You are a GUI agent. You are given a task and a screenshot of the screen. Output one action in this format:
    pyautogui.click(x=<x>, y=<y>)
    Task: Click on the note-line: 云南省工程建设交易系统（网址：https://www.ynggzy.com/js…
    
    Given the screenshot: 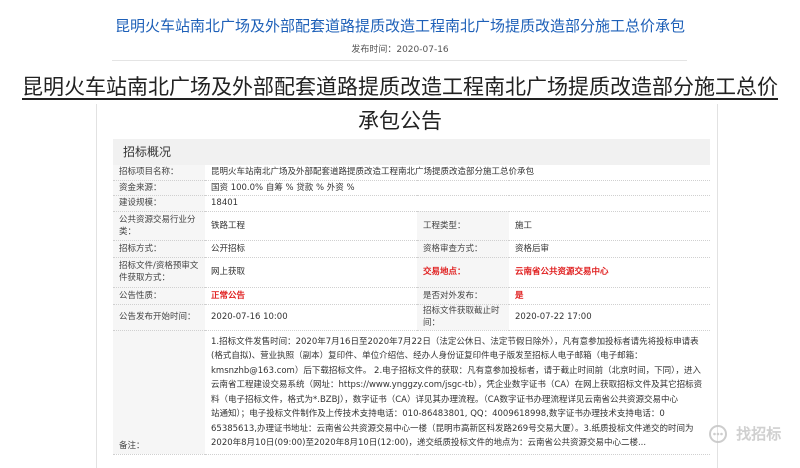 What is the action you would take?
    pyautogui.click(x=457, y=385)
    